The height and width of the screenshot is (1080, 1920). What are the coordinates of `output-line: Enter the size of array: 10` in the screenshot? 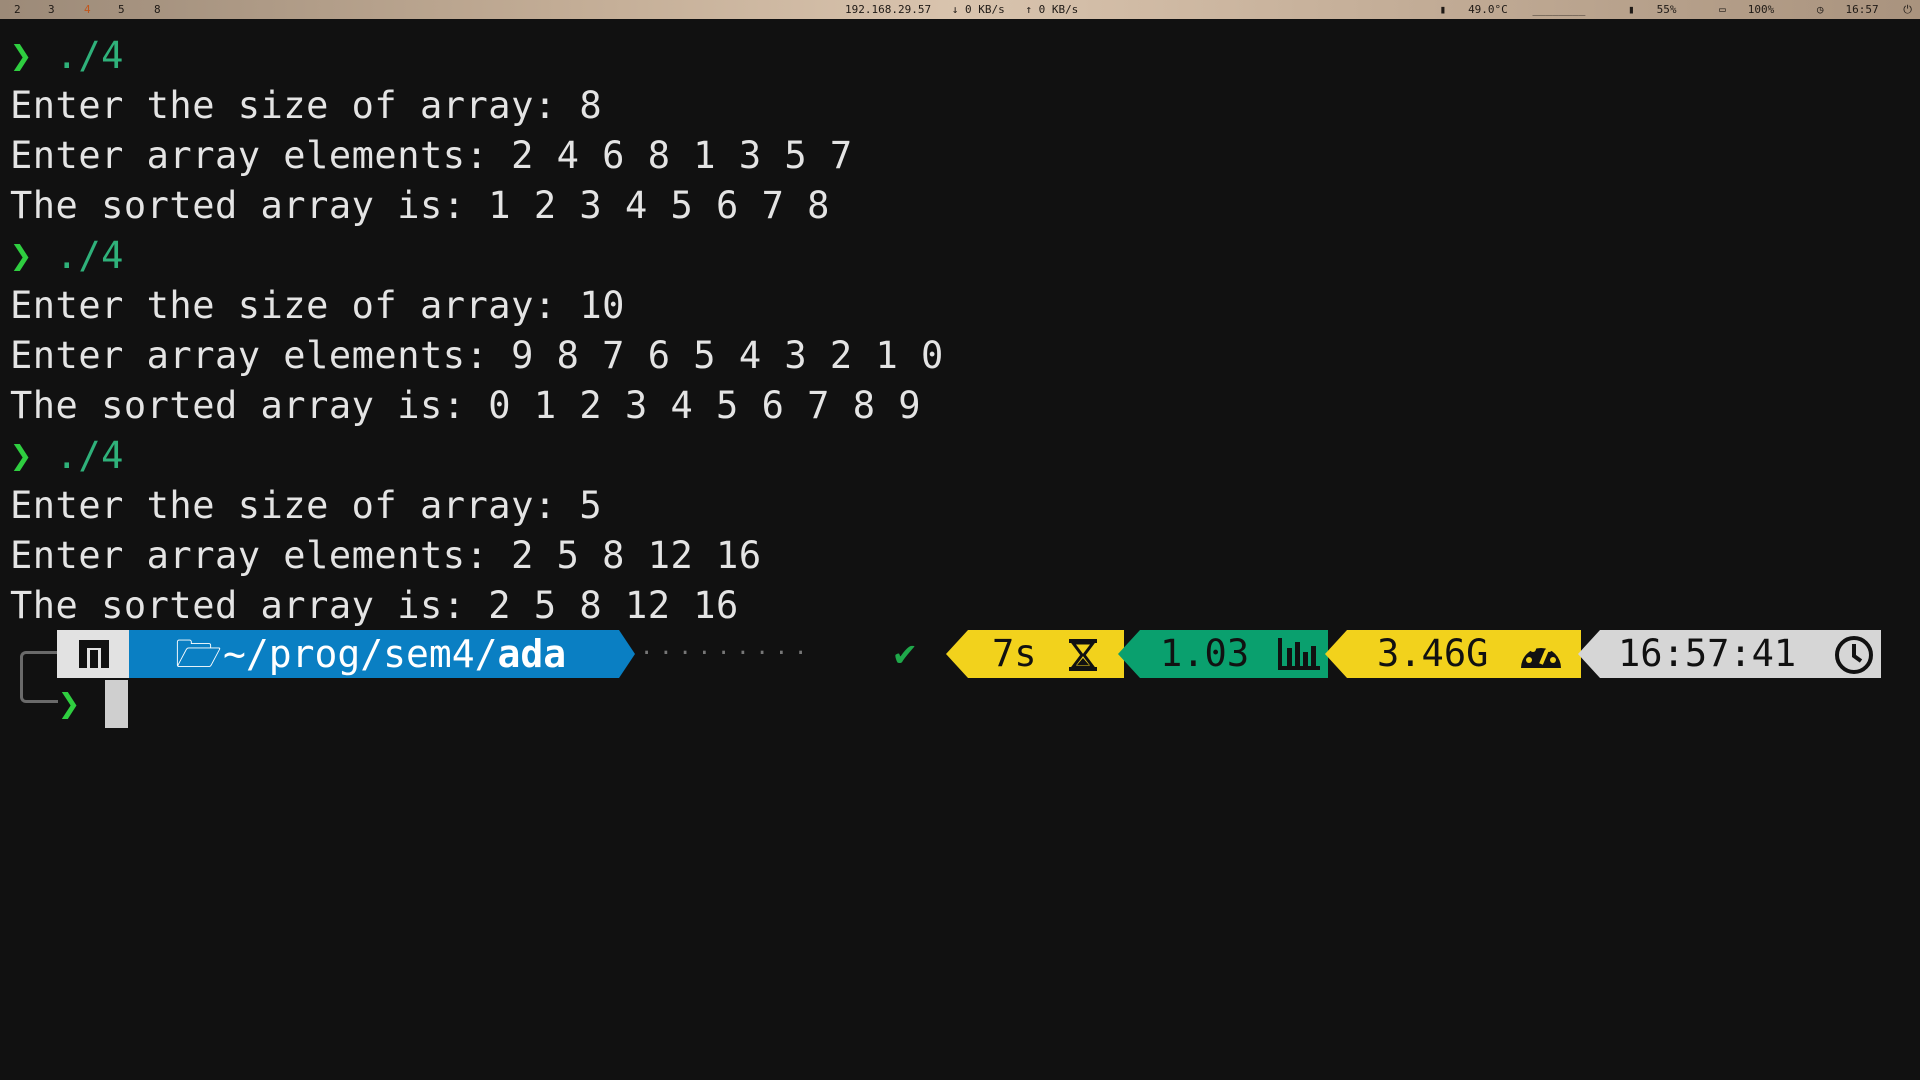 It's located at (317, 305).